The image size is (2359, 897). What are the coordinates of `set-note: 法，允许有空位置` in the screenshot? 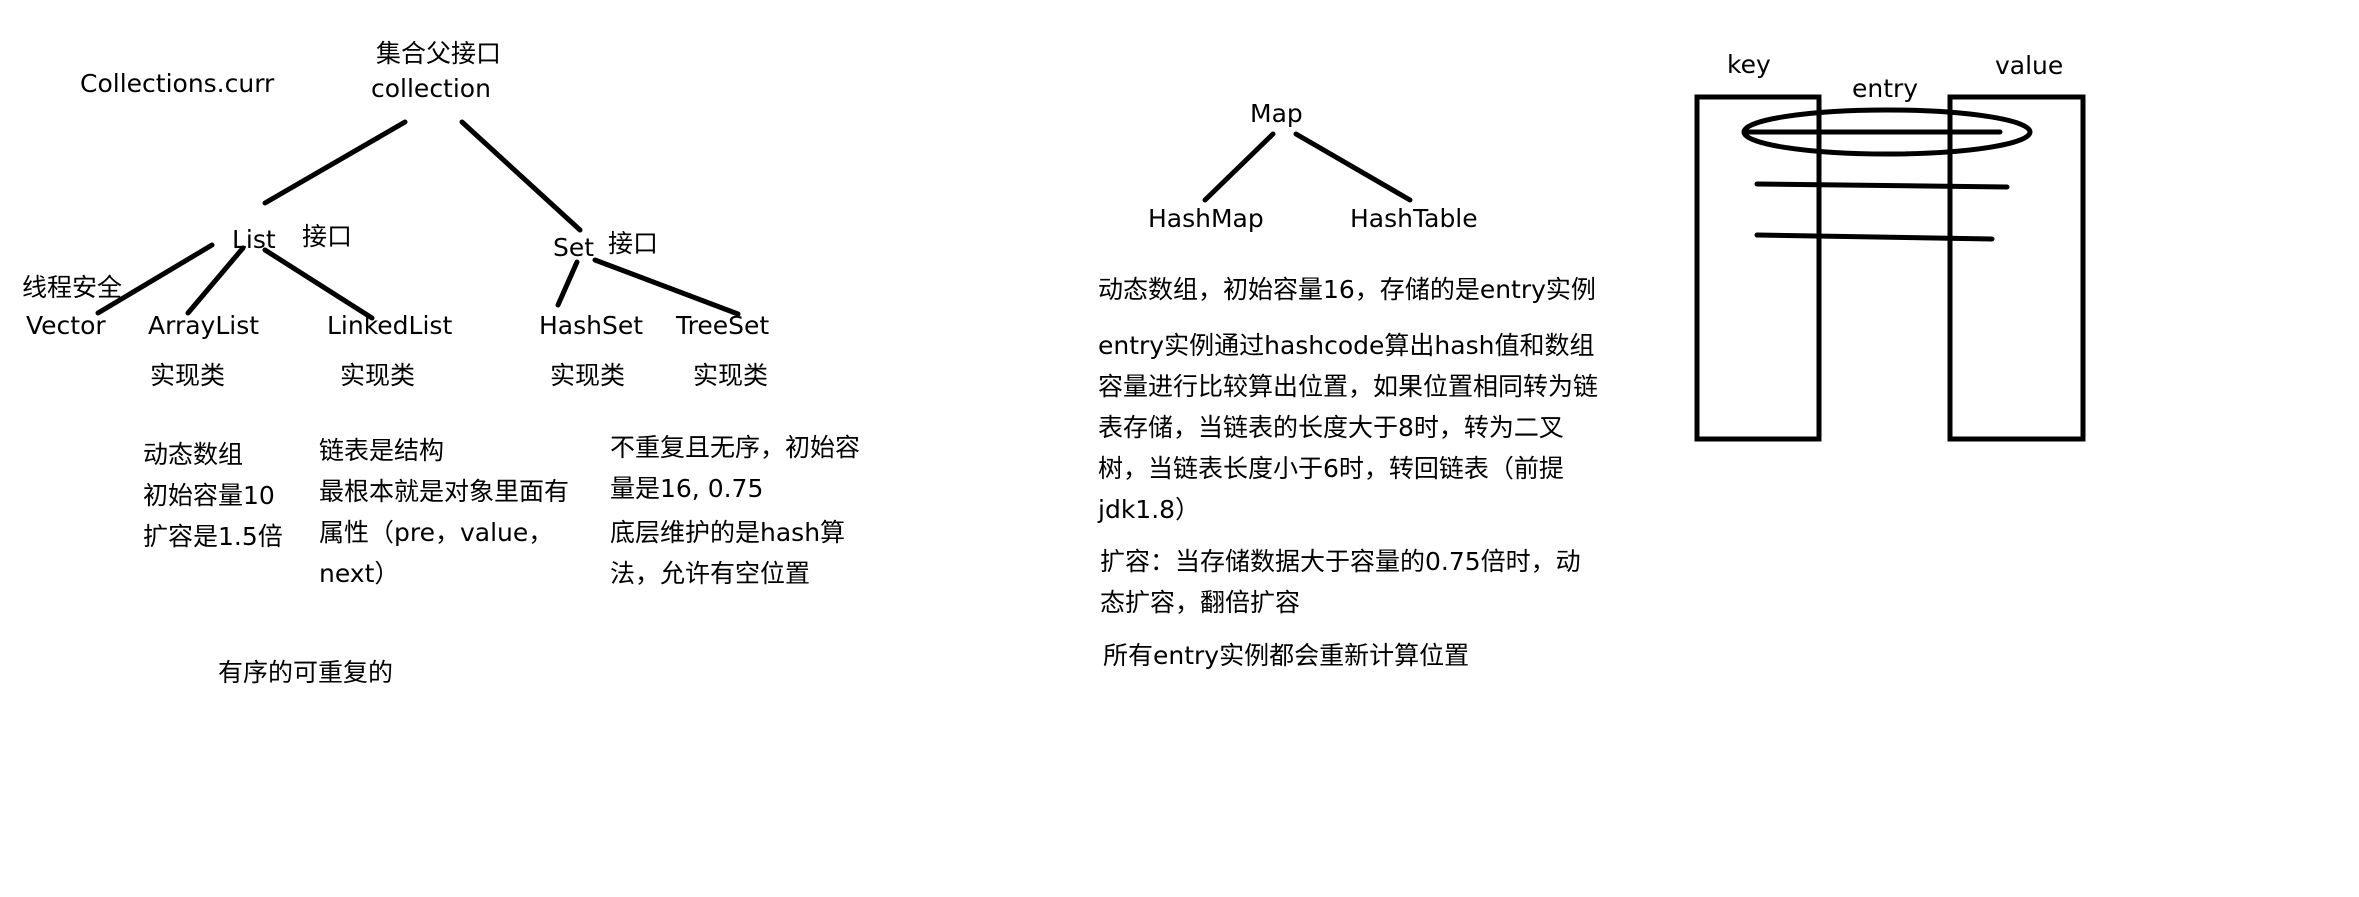 It's located at (710, 573).